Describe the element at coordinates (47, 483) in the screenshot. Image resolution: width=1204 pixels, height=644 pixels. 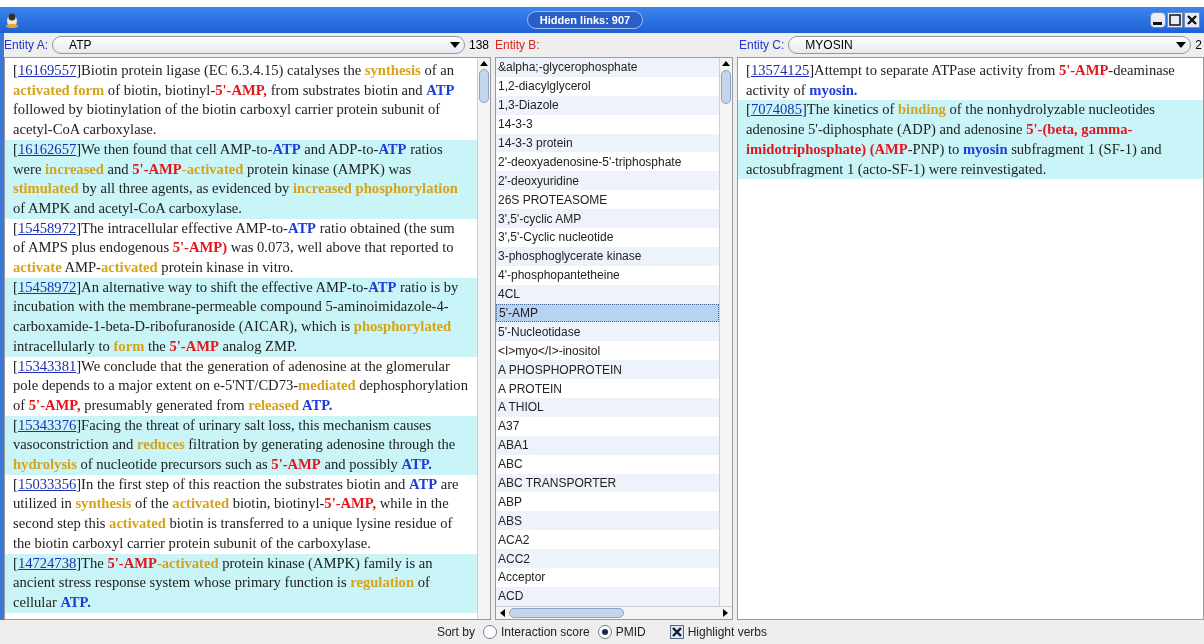
I see `pmid-link: 15033356` at that location.